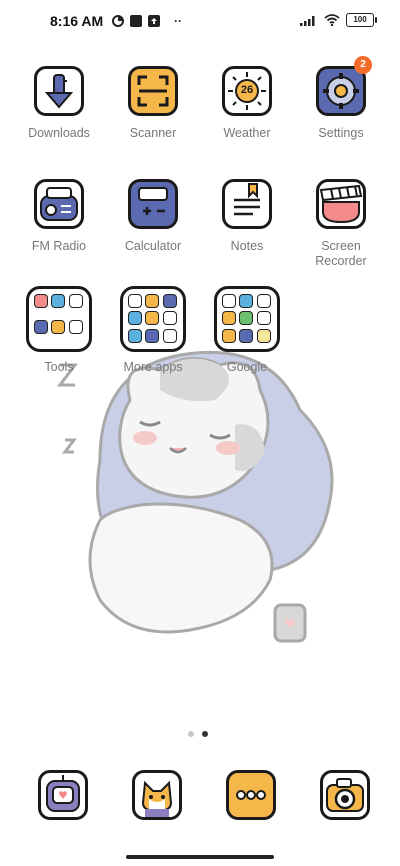  I want to click on app-label: Weather, so click(247, 133).